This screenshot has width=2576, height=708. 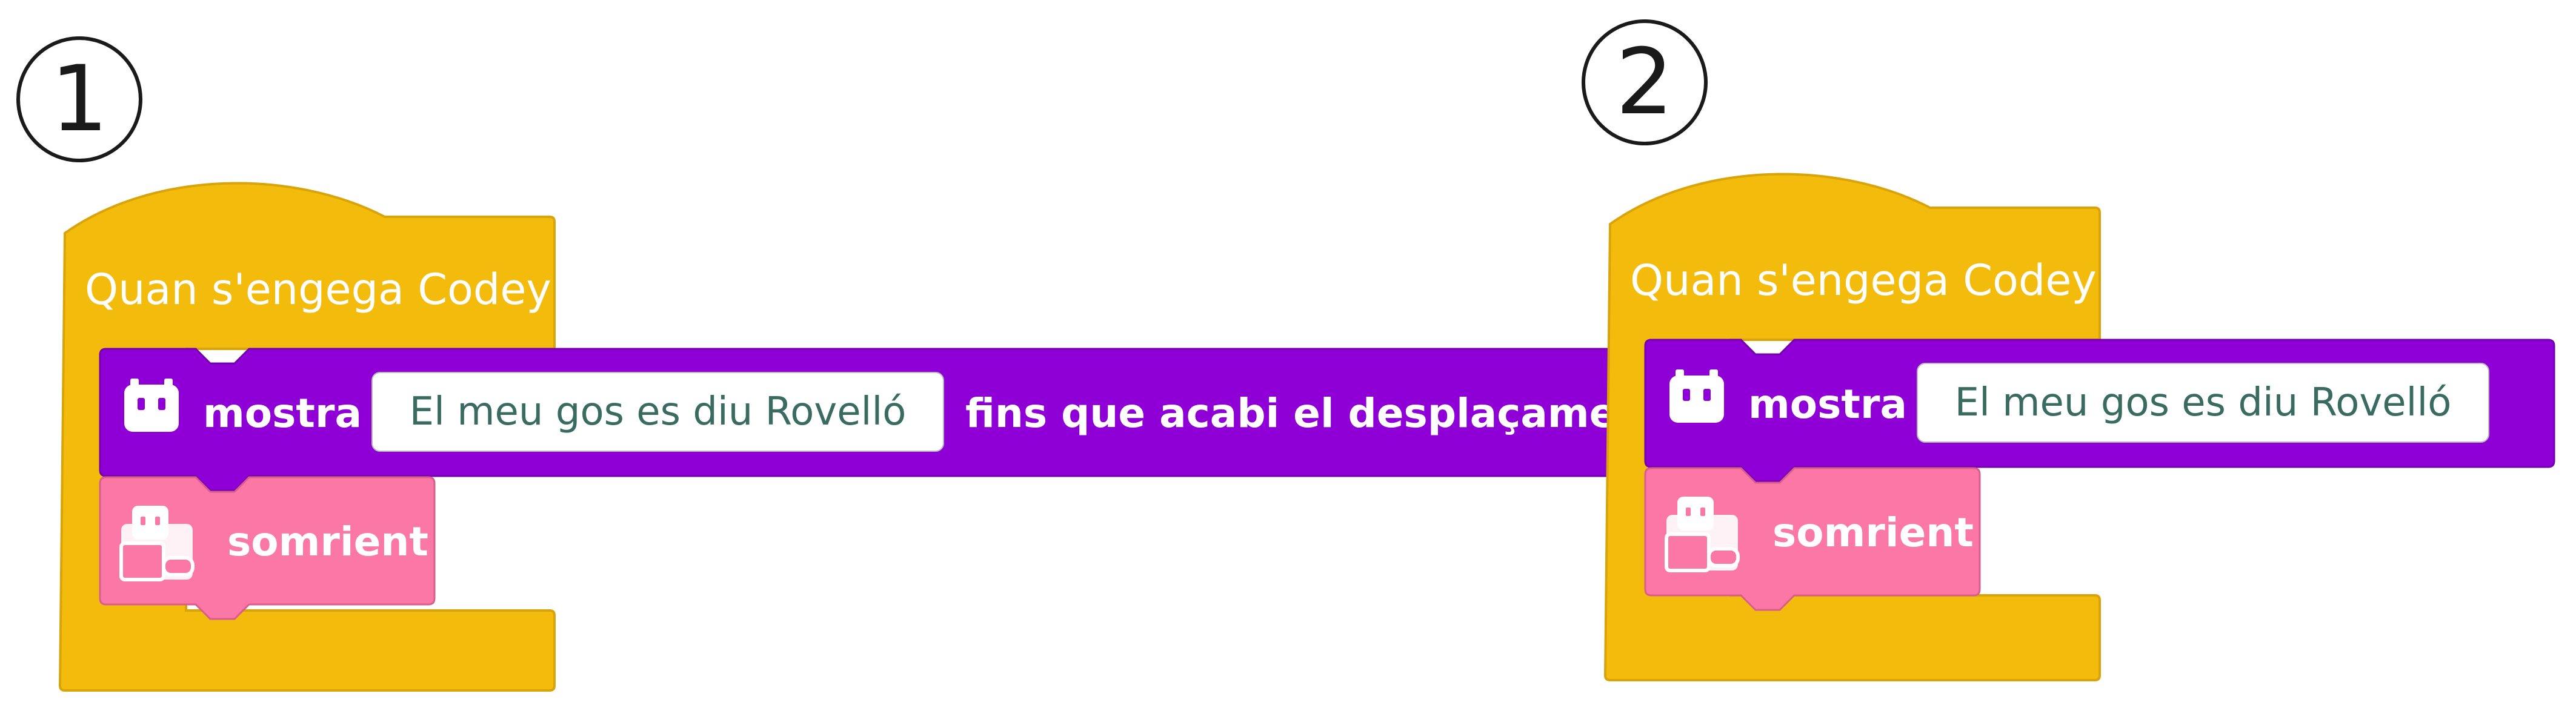 What do you see at coordinates (282, 413) in the screenshot?
I see `display-block-label-1: mostra` at bounding box center [282, 413].